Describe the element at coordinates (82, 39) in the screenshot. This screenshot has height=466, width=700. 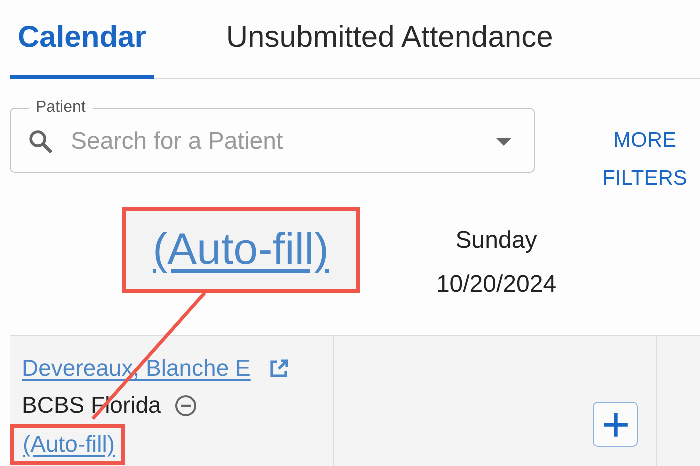
I see `tab: Calendar` at that location.